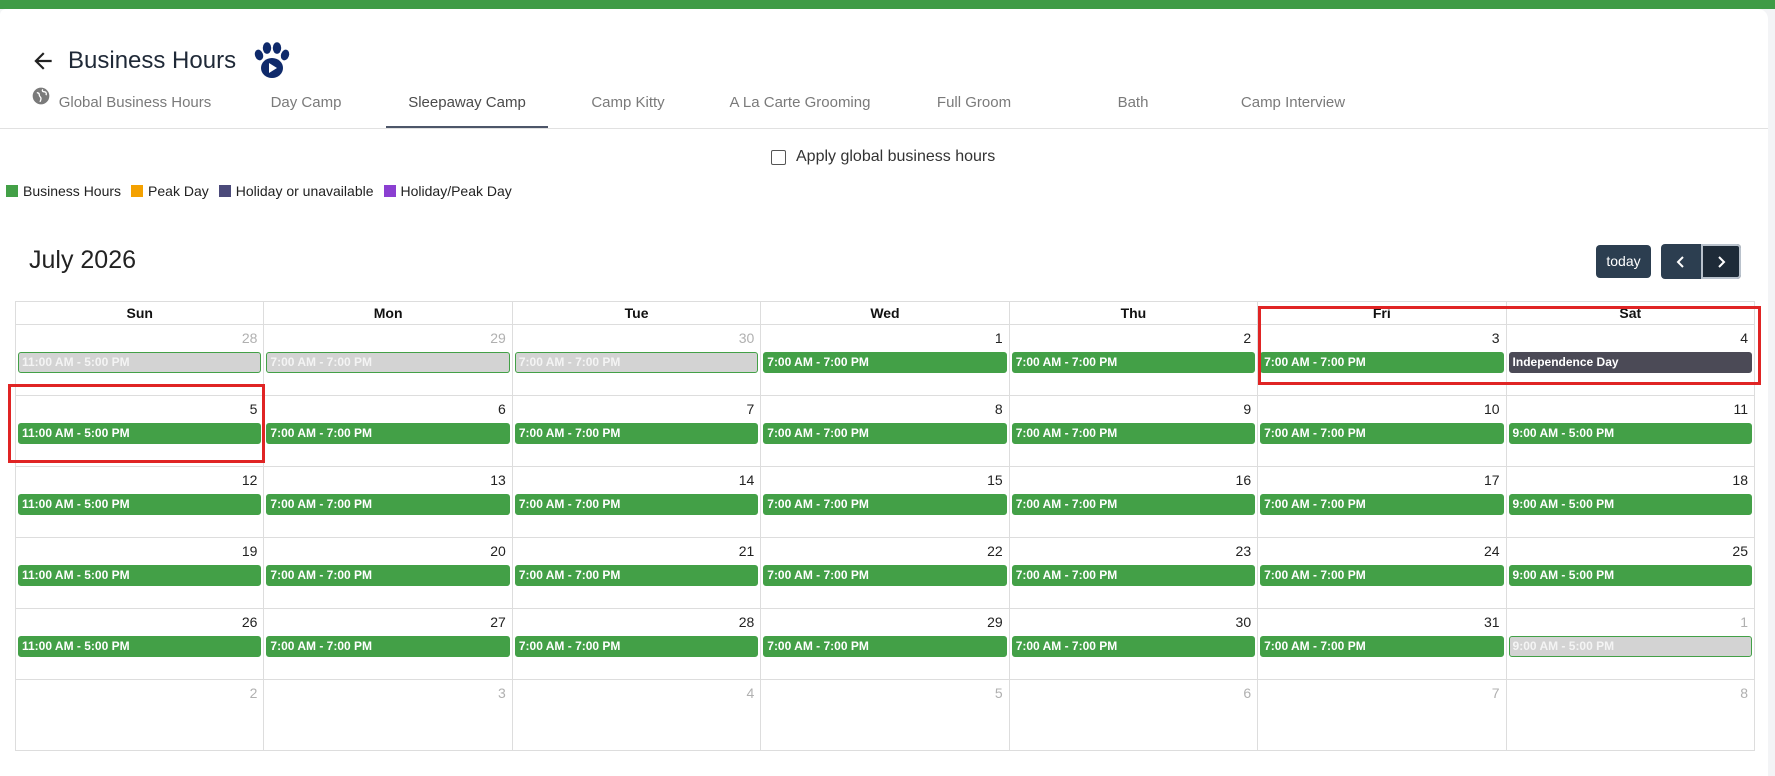 The image size is (1775, 776). I want to click on calendar-day-cell: 14 7:00 AM - 7:00 PM, so click(636, 502).